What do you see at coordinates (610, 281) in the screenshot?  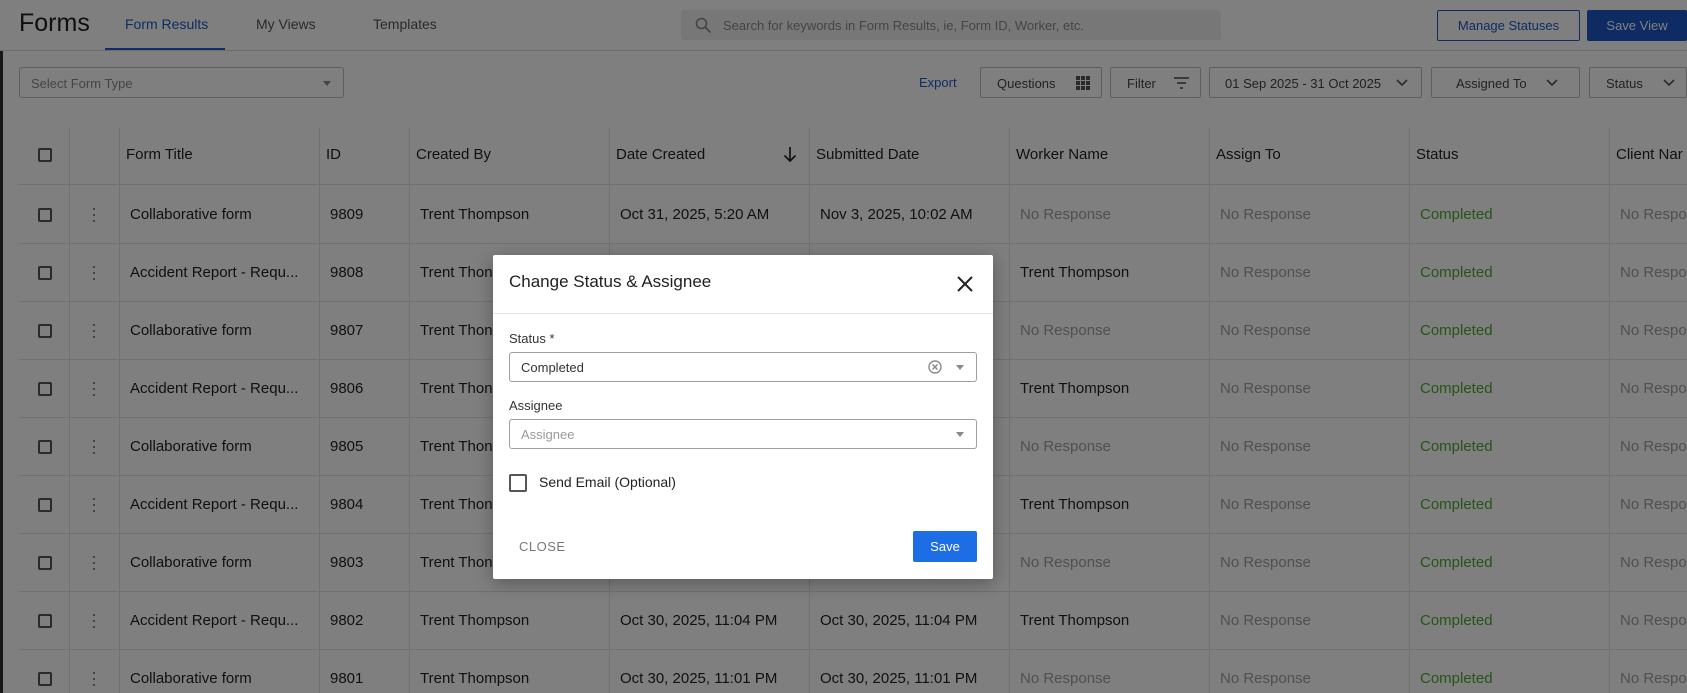 I see `dialog-title: Change Status & Assignee` at bounding box center [610, 281].